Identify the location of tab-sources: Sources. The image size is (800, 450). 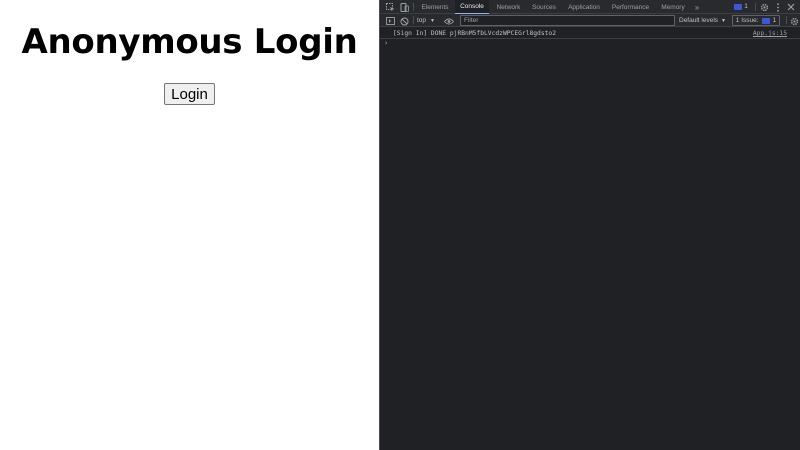
(544, 7).